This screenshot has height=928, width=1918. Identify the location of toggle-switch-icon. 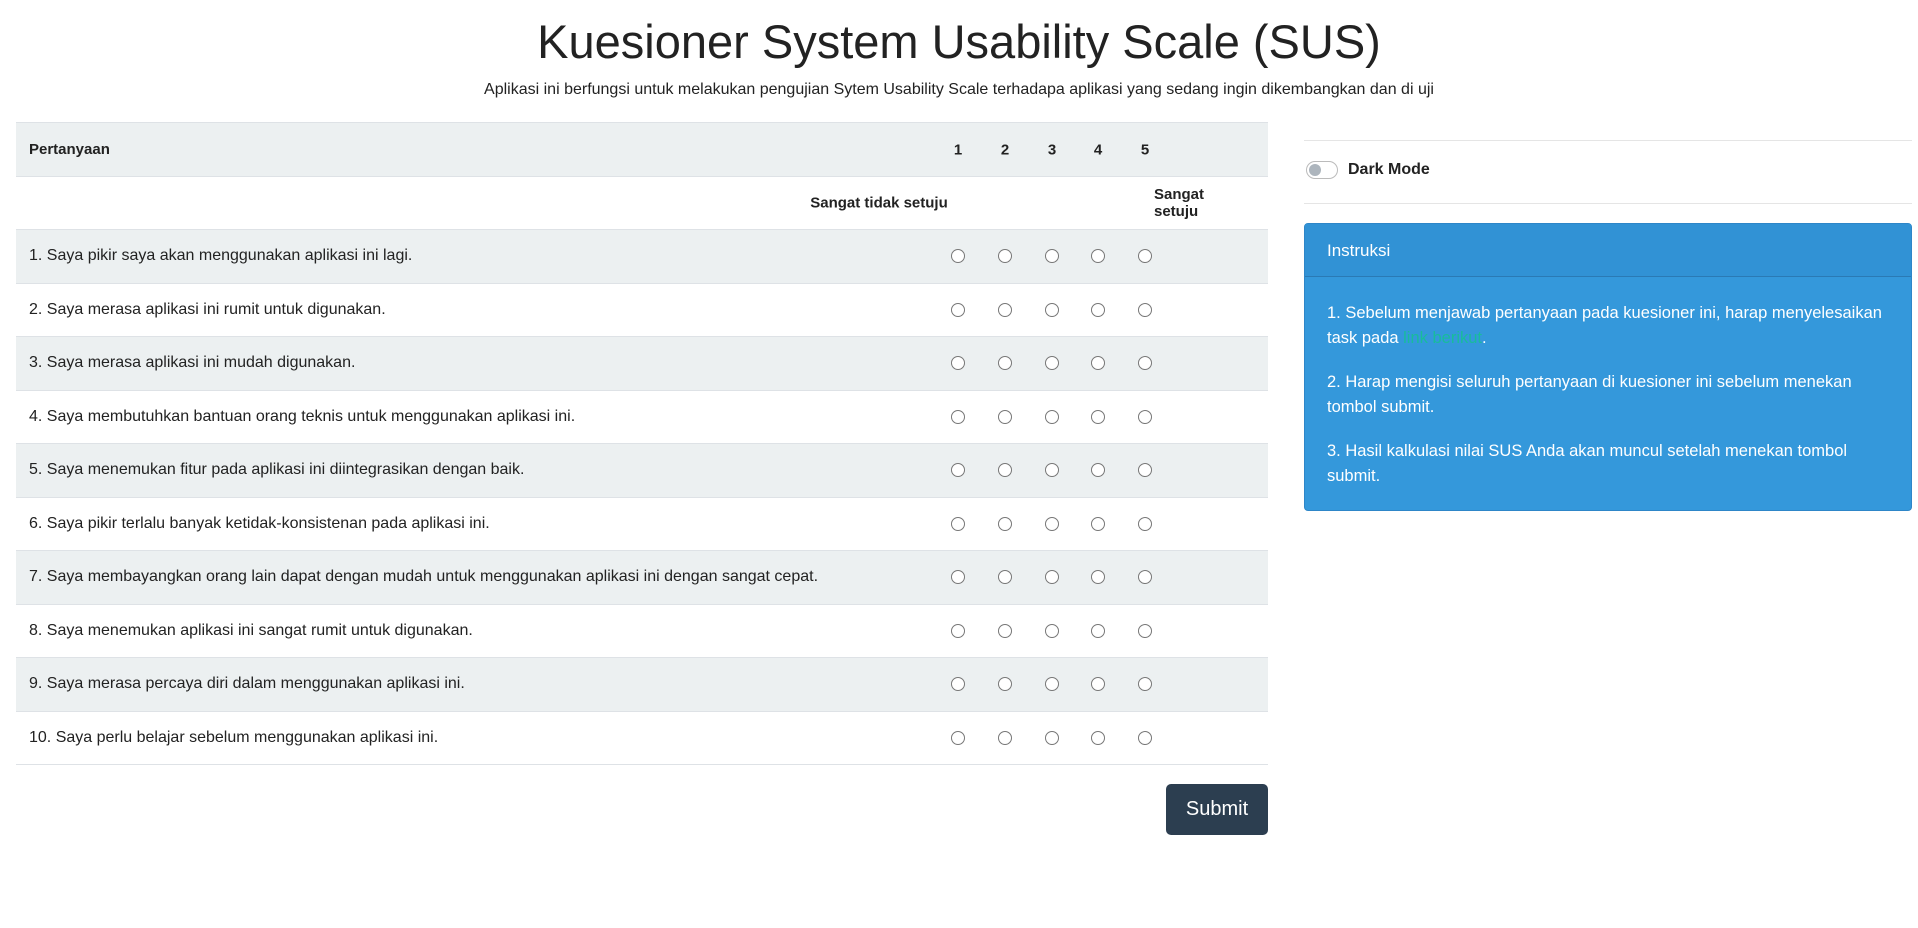
(1322, 170).